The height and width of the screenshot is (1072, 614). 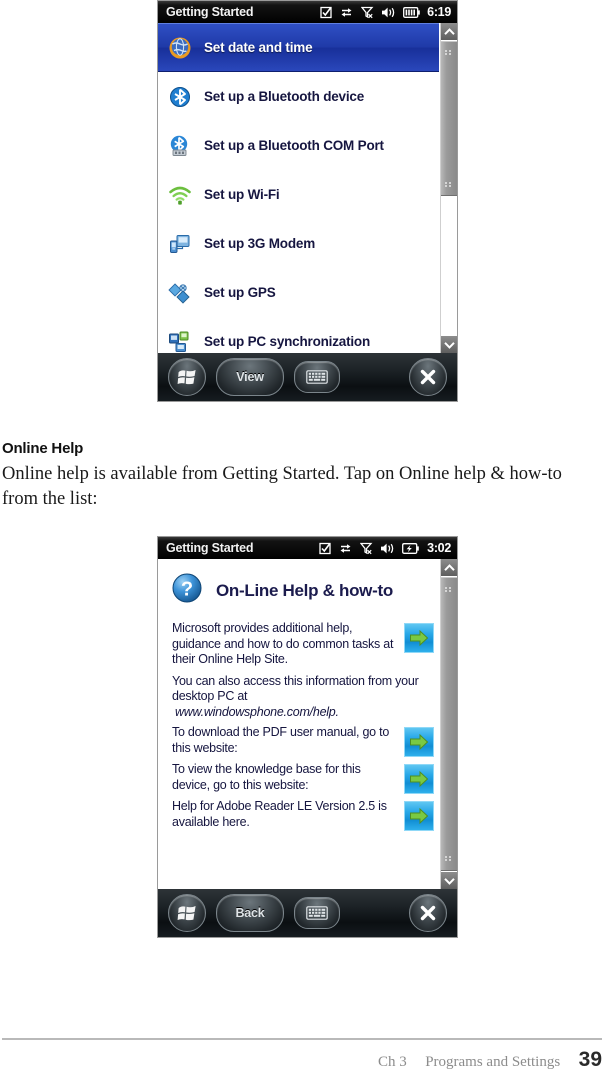 I want to click on section-heading-block: Online Help, so click(x=302, y=448).